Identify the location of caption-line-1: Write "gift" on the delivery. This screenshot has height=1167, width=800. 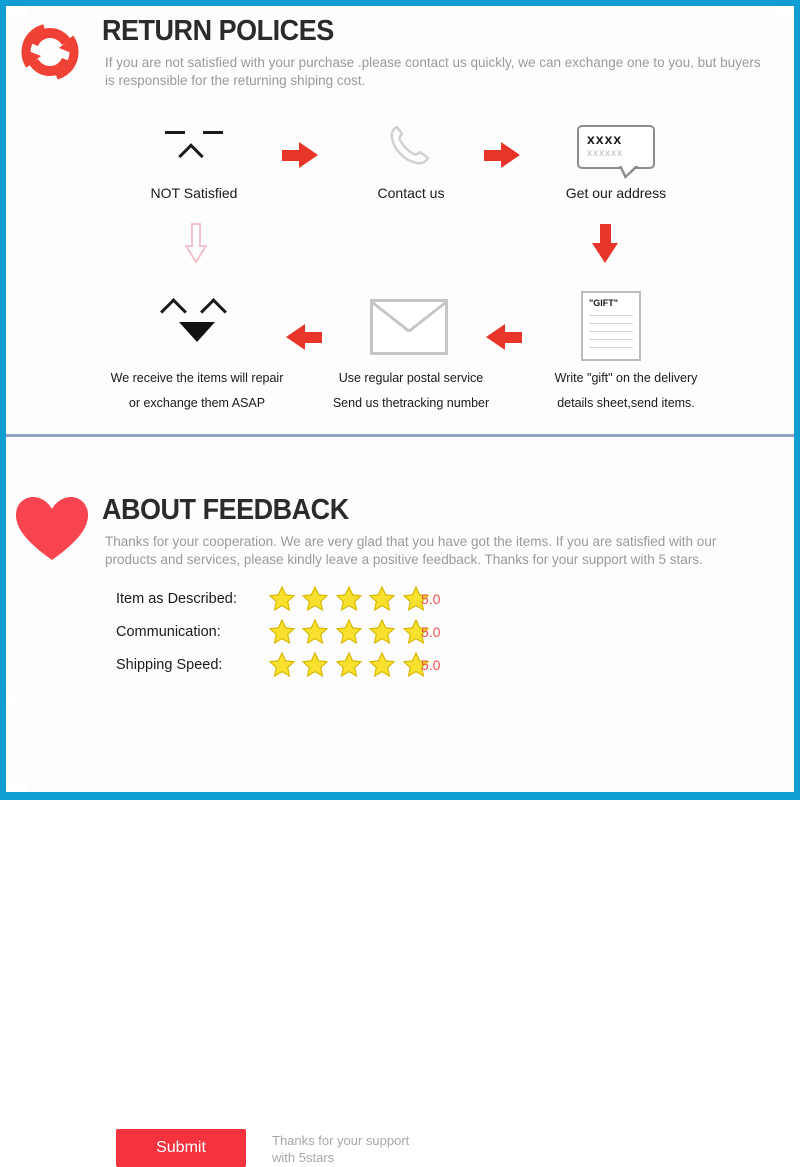
(626, 378).